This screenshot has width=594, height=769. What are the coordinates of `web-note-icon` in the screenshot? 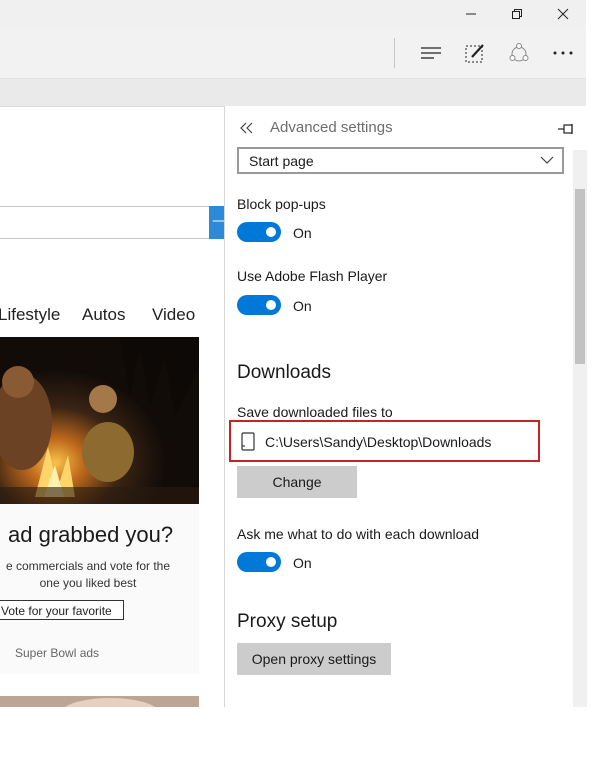 It's located at (474, 53).